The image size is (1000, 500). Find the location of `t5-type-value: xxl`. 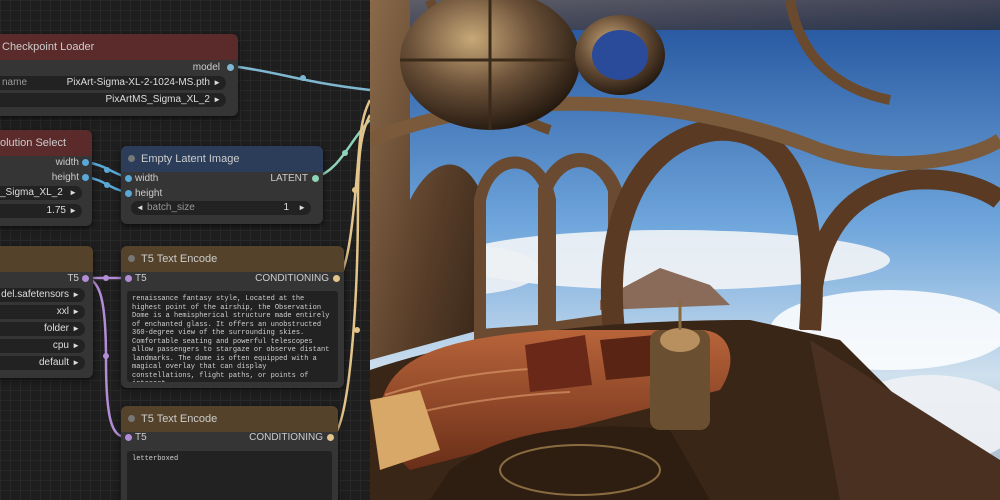

t5-type-value: xxl is located at coordinates (62, 311).